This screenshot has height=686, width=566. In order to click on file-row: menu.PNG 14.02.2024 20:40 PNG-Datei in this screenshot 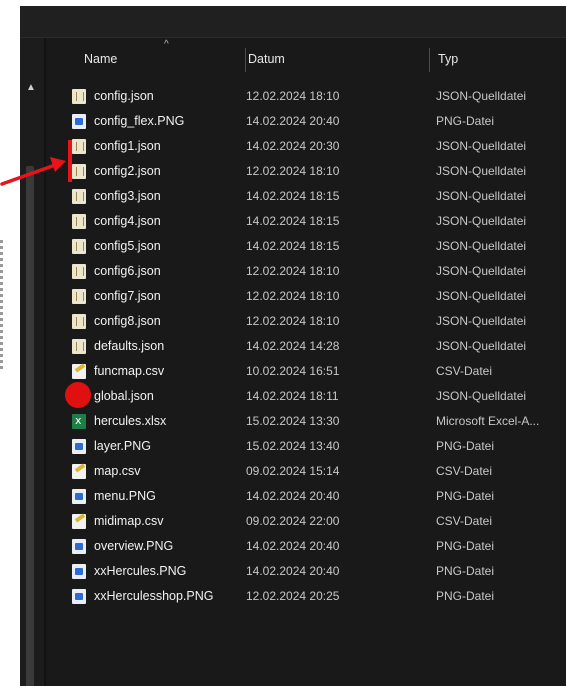, I will do `click(306, 496)`.